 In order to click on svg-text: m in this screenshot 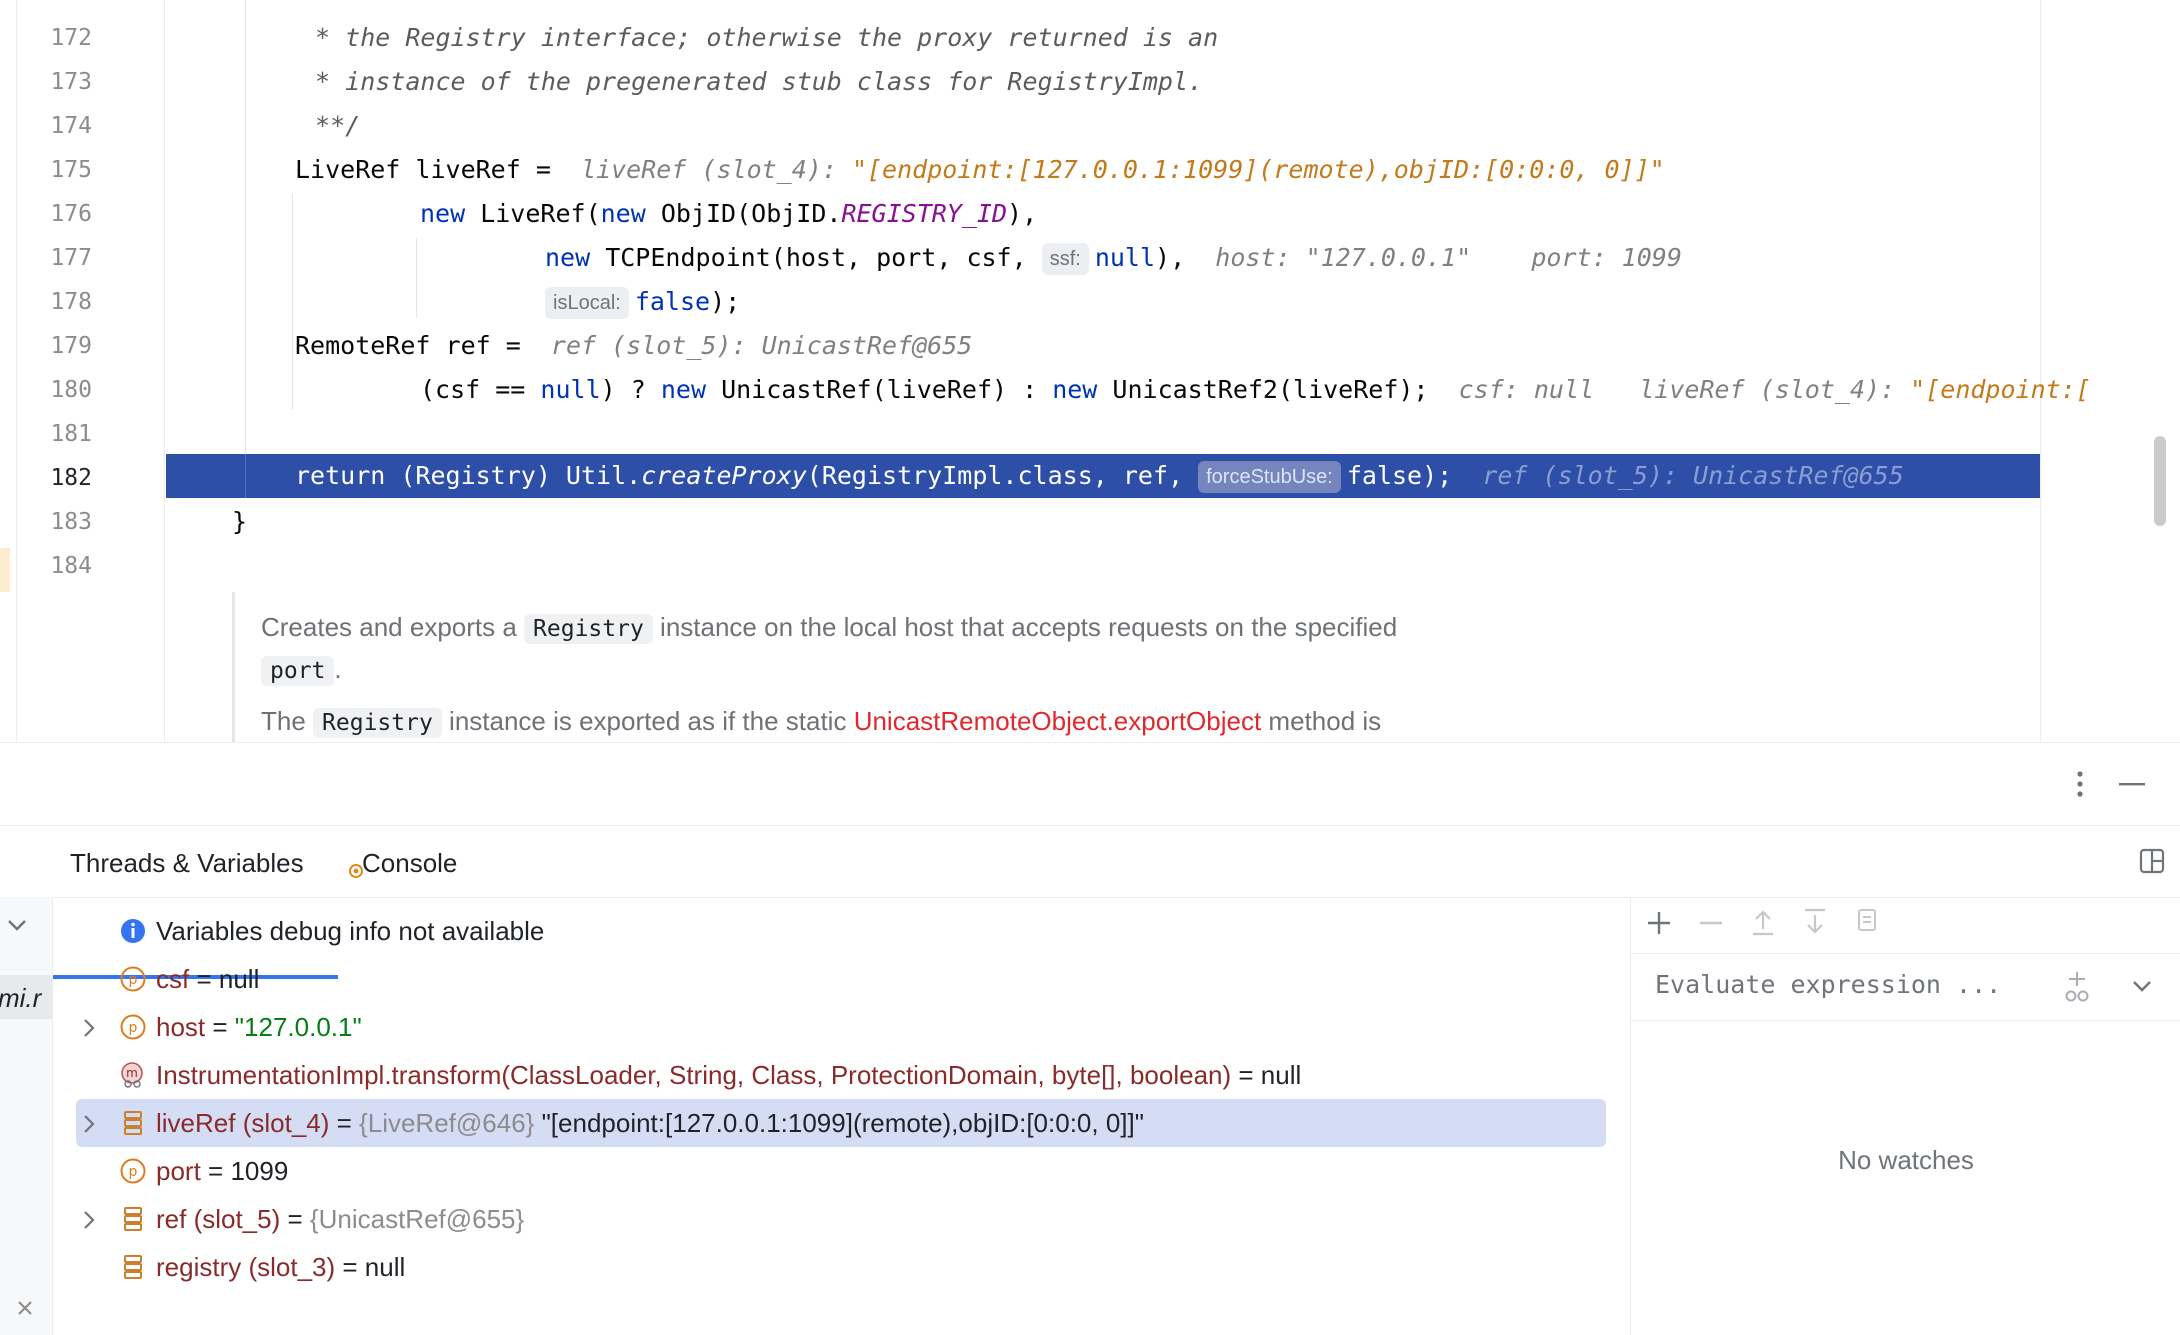, I will do `click(132, 1073)`.